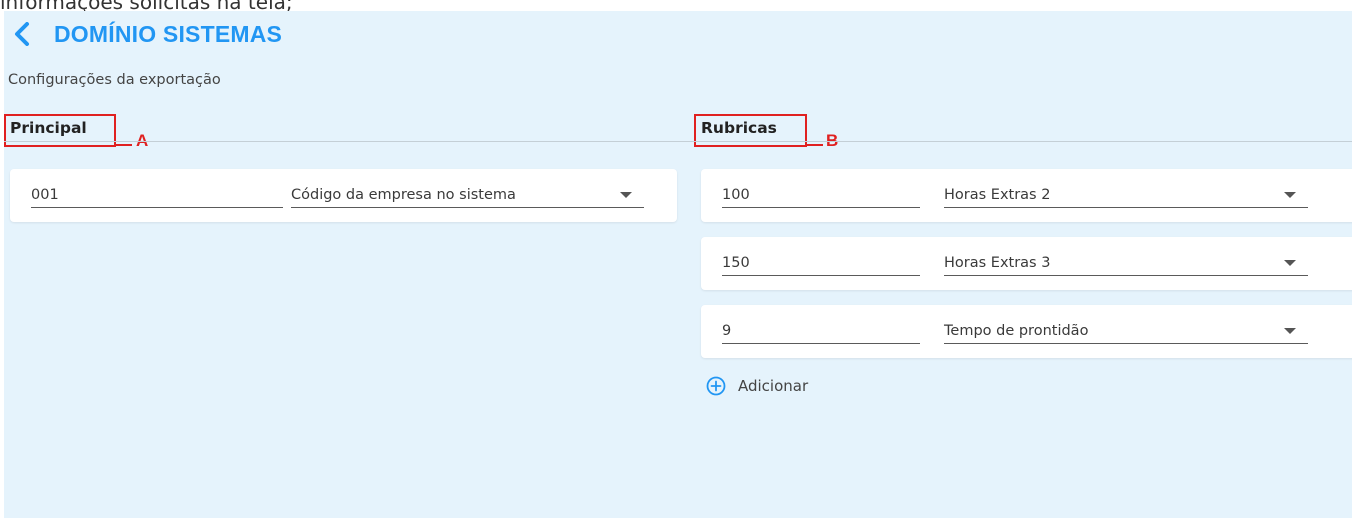 Image resolution: width=1352 pixels, height=518 pixels. I want to click on rubrica-type-select: Horas Extras 3, so click(1126, 264).